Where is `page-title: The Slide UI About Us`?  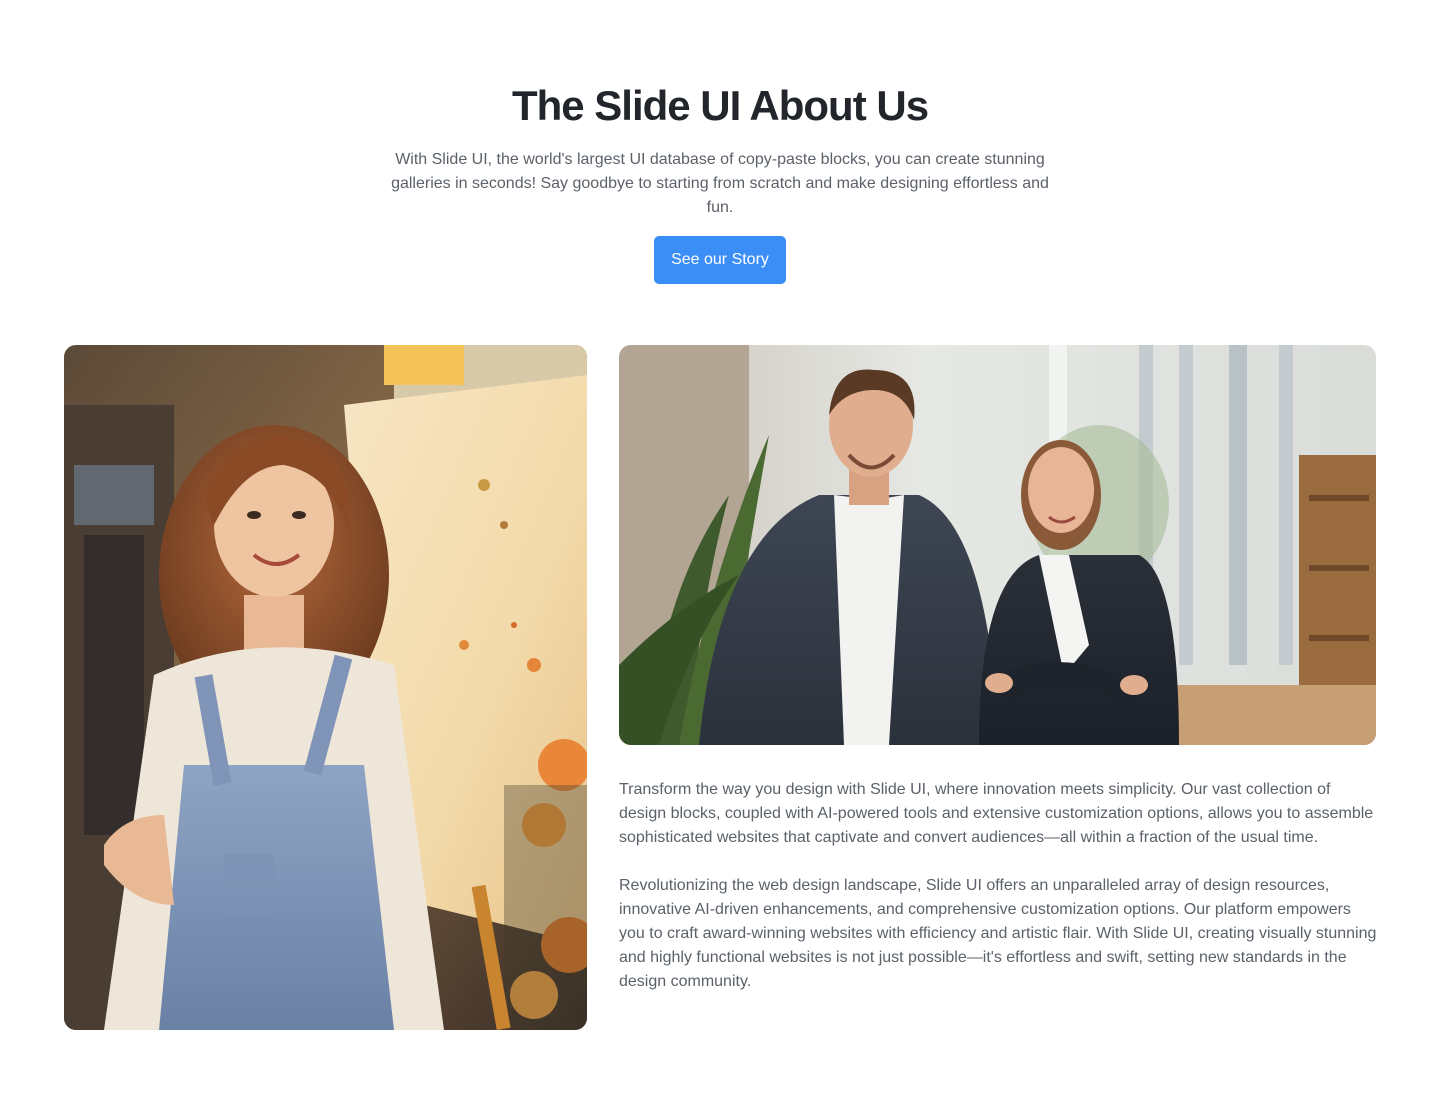
page-title: The Slide UI About Us is located at coordinates (720, 105).